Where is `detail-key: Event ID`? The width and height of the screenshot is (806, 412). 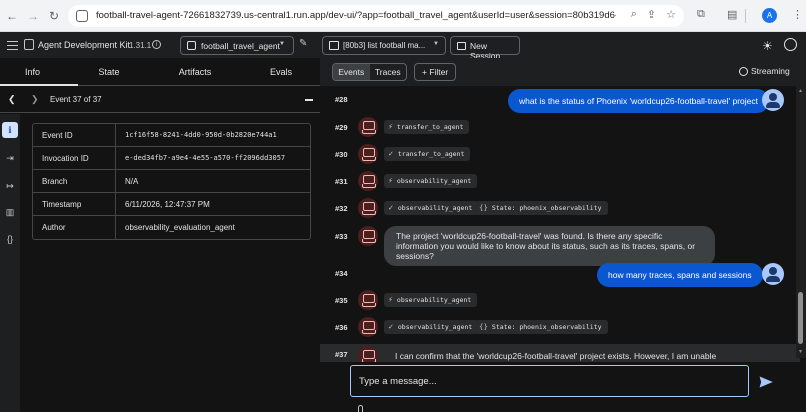 detail-key: Event ID is located at coordinates (74, 135).